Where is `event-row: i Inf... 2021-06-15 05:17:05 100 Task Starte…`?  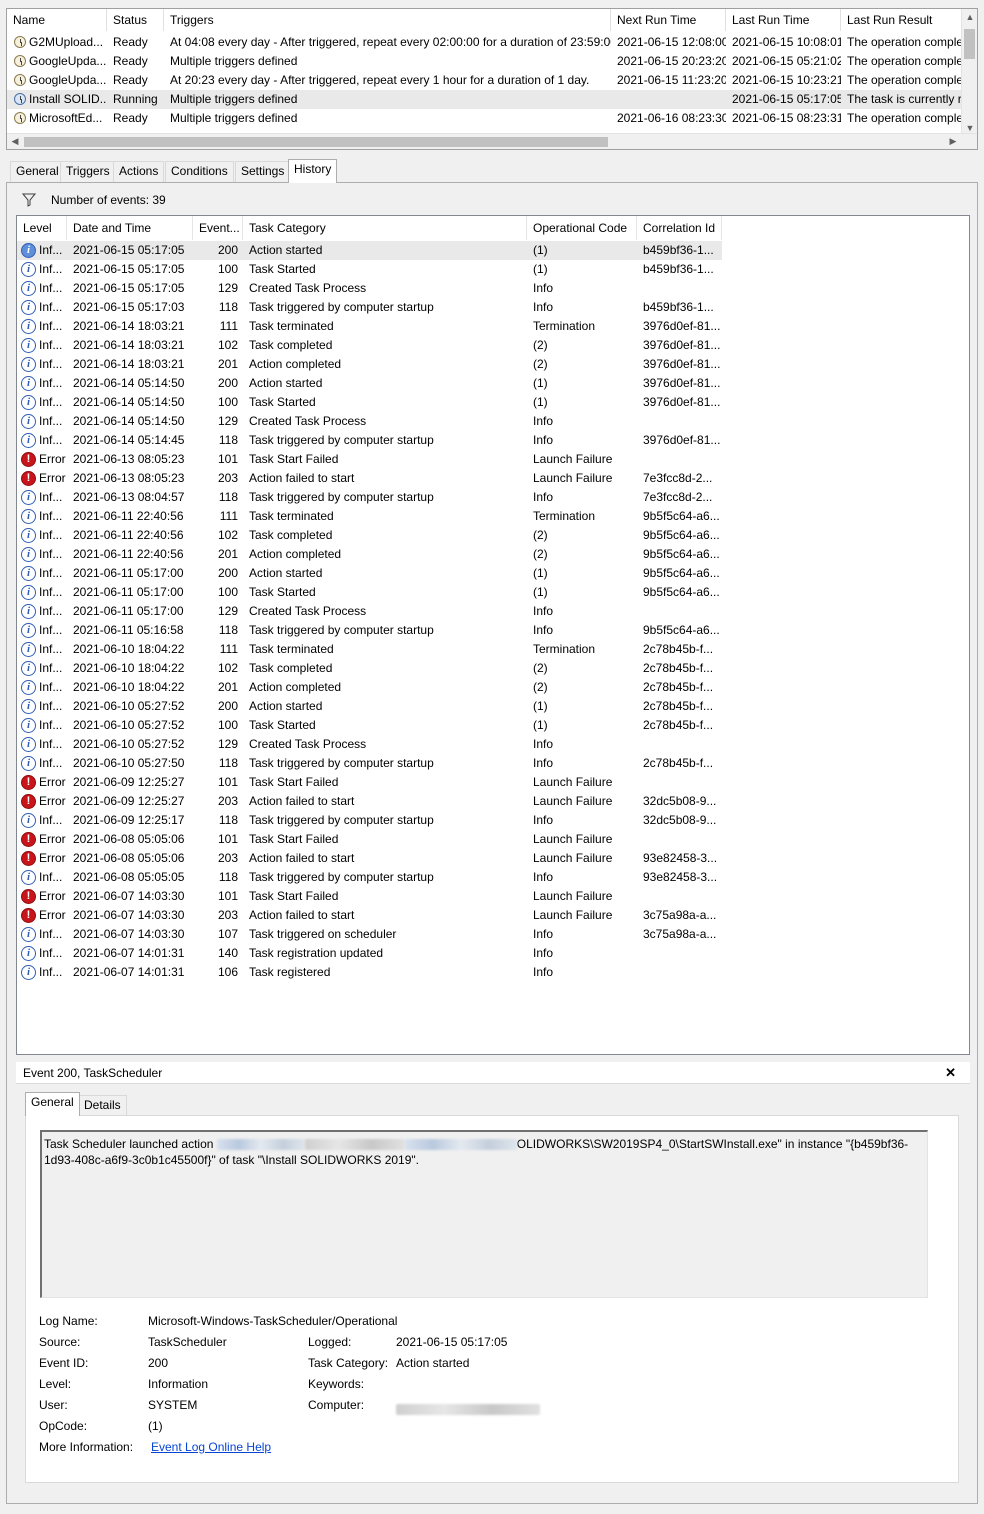
event-row: i Inf... 2021-06-15 05:17:05 100 Task Starte… is located at coordinates (369, 269).